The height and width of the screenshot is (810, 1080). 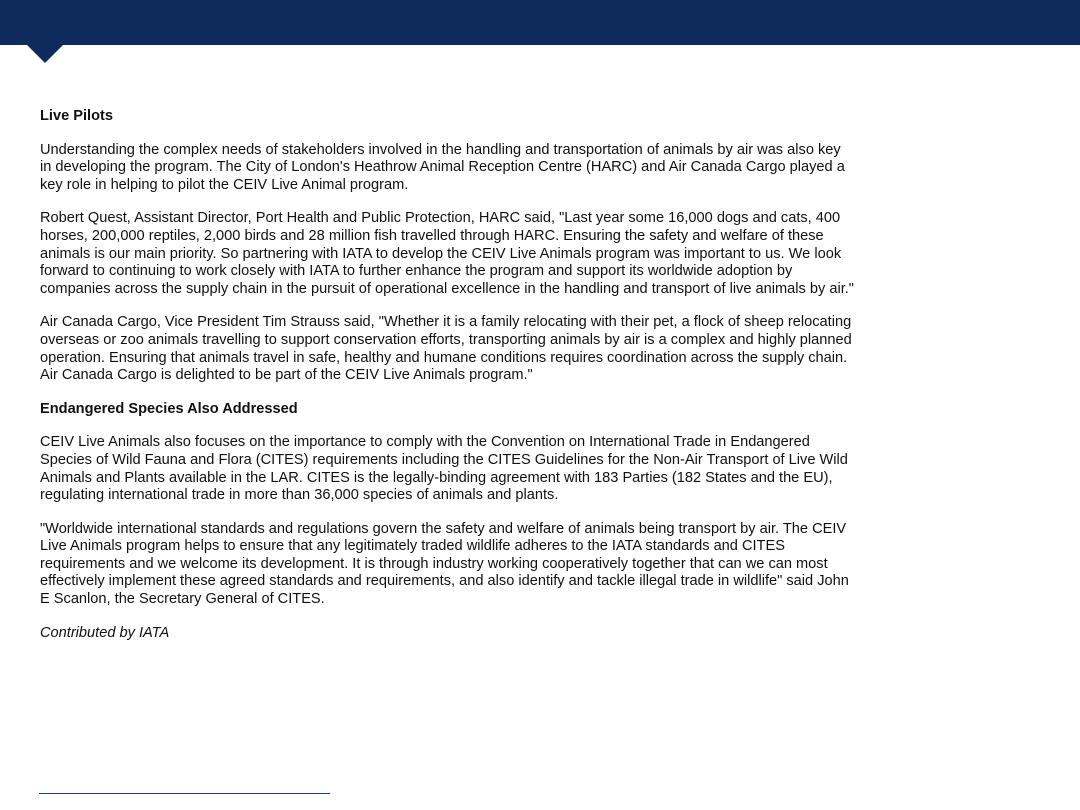 I want to click on article-credit: Contributed by IATA, so click(x=105, y=632).